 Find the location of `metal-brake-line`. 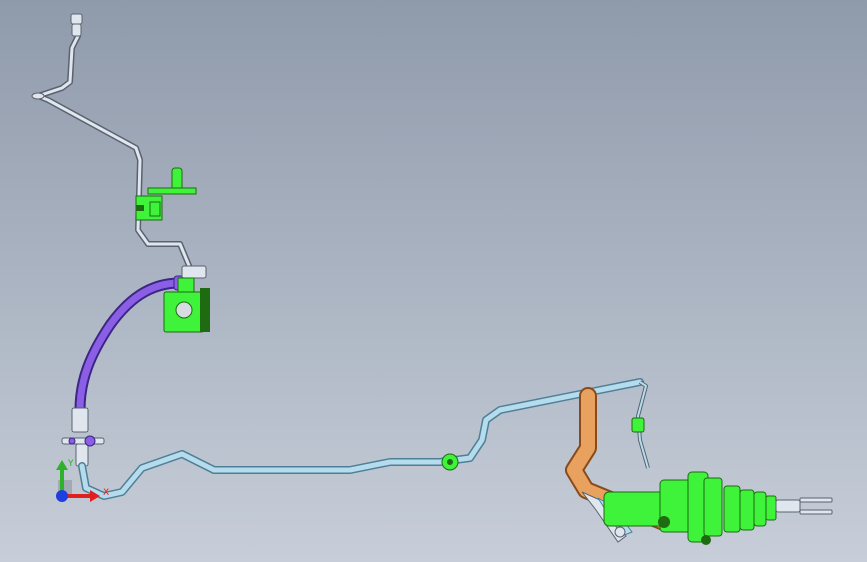

metal-brake-line is located at coordinates (112, 142).